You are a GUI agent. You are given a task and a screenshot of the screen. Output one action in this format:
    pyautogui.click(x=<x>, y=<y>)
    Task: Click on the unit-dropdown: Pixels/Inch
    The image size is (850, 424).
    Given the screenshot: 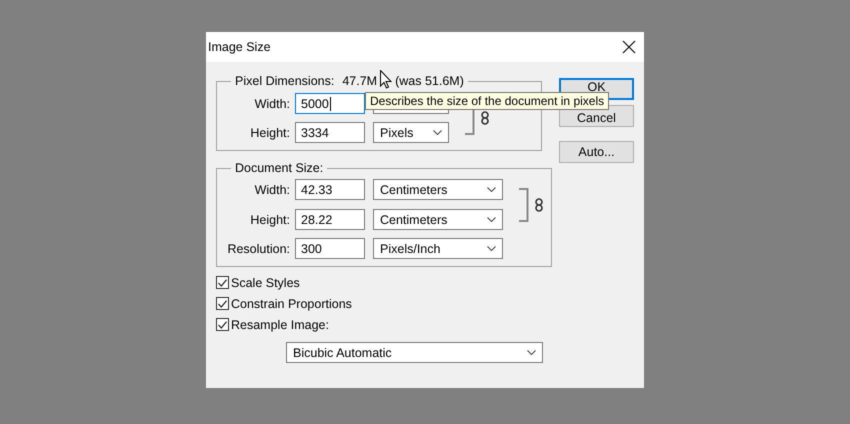 What is the action you would take?
    pyautogui.click(x=438, y=248)
    